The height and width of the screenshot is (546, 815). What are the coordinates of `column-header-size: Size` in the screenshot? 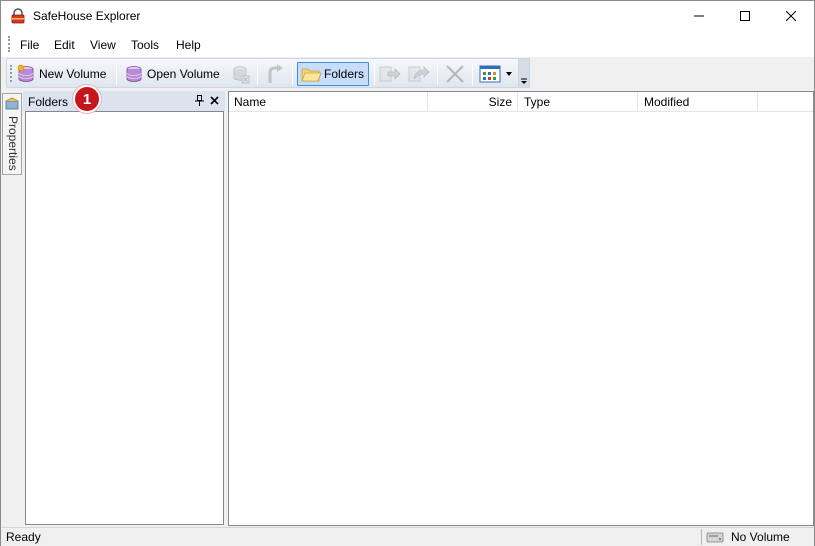 It's located at (473, 102).